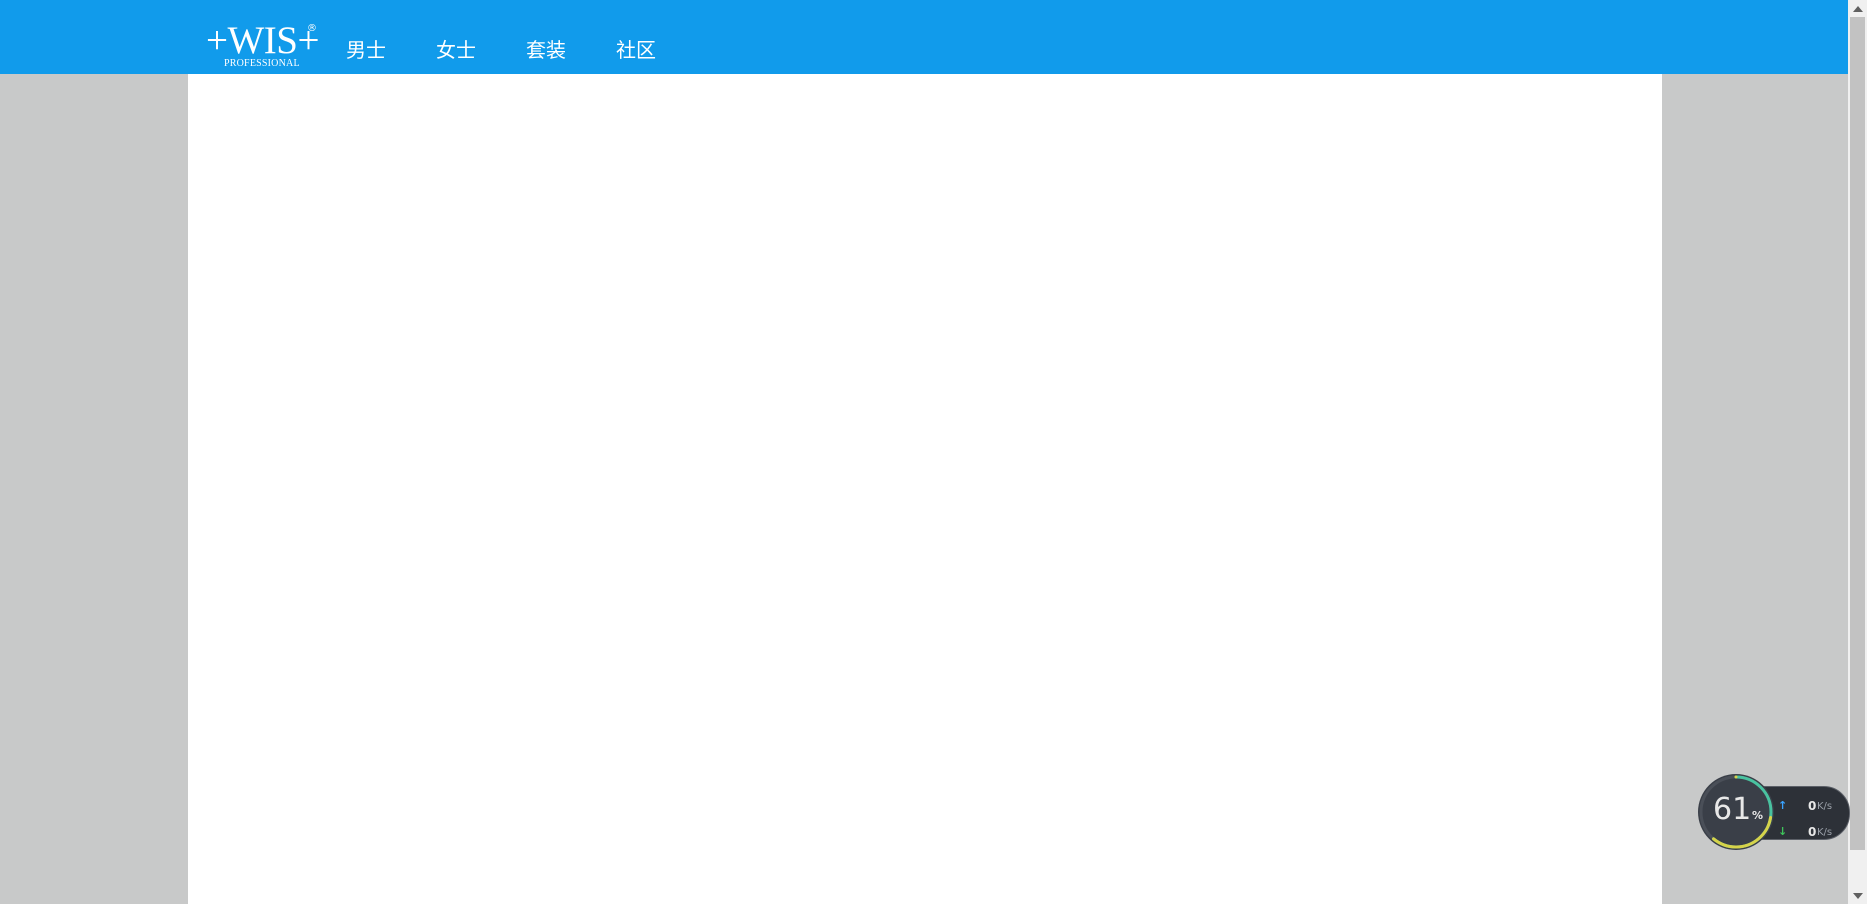 The width and height of the screenshot is (1867, 904). I want to click on logo-wordmark: +WIS+, so click(262, 40).